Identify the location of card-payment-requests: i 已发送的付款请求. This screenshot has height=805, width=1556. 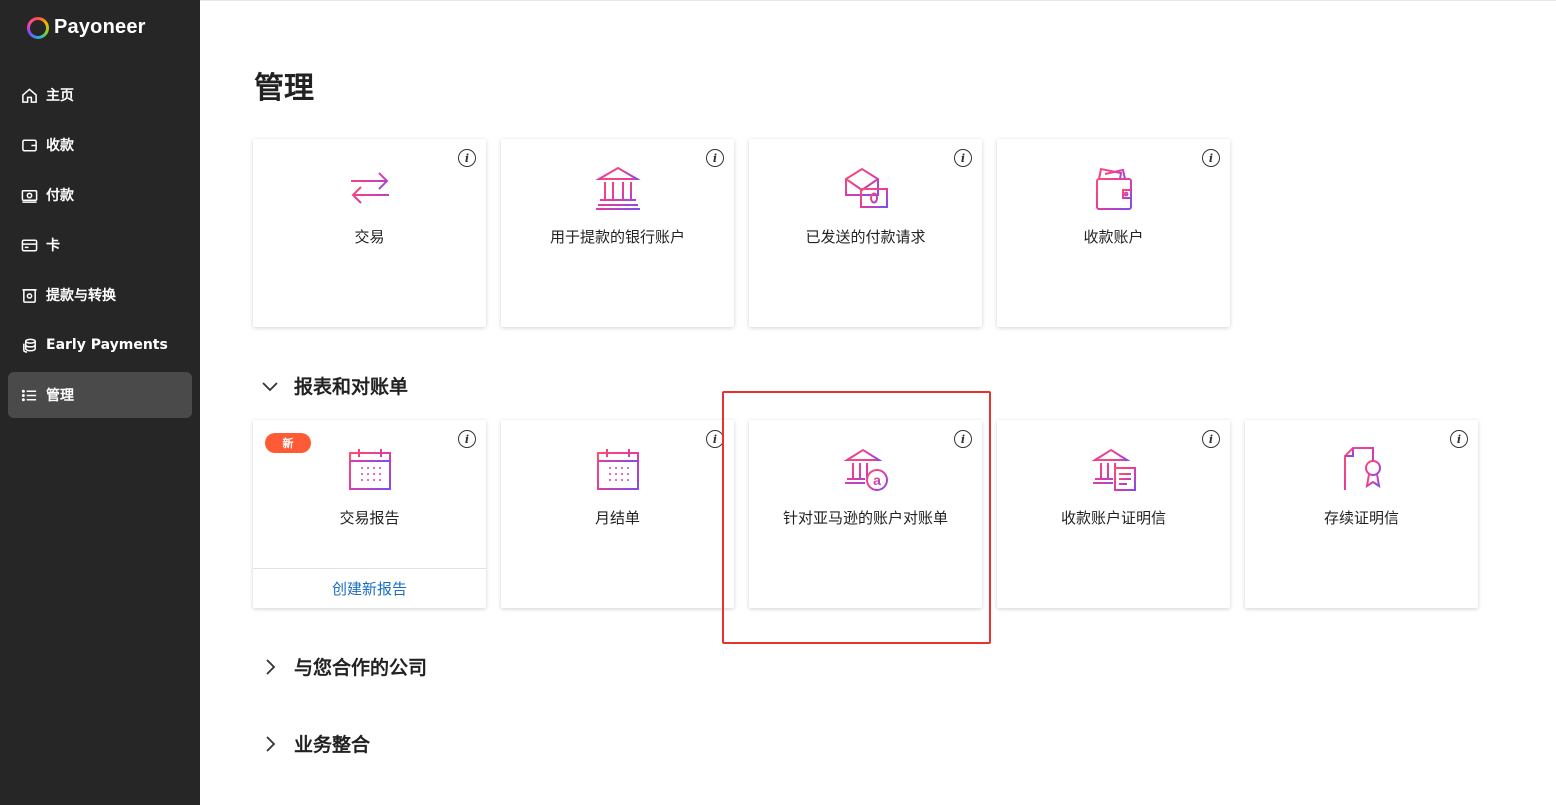
(865, 233).